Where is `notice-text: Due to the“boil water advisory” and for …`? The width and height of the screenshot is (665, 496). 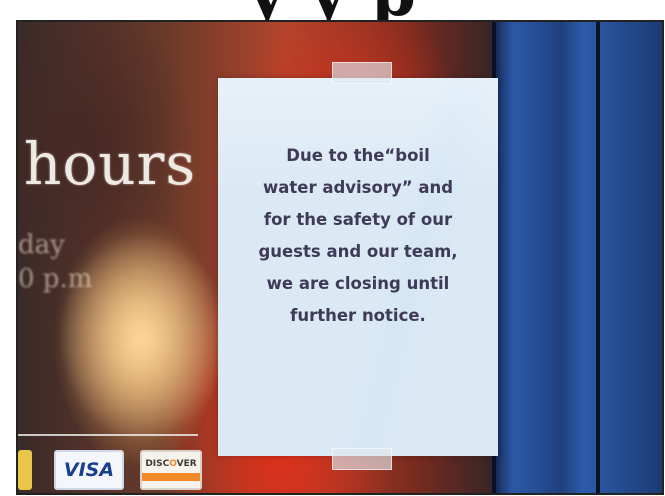
notice-text: Due to the“boil water advisory” and for … is located at coordinates (358, 236).